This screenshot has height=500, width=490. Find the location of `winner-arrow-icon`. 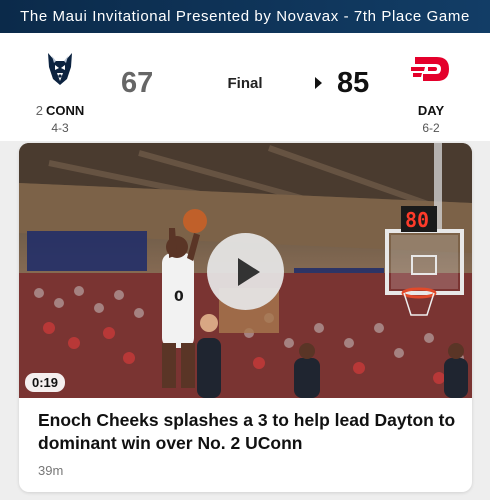

winner-arrow-icon is located at coordinates (318, 83).